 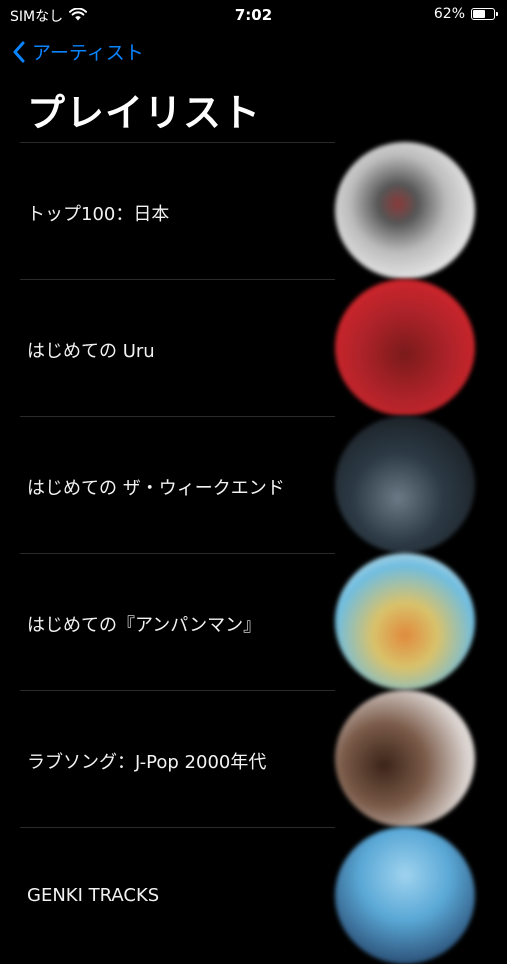 I want to click on battery-cap, so click(x=497, y=14).